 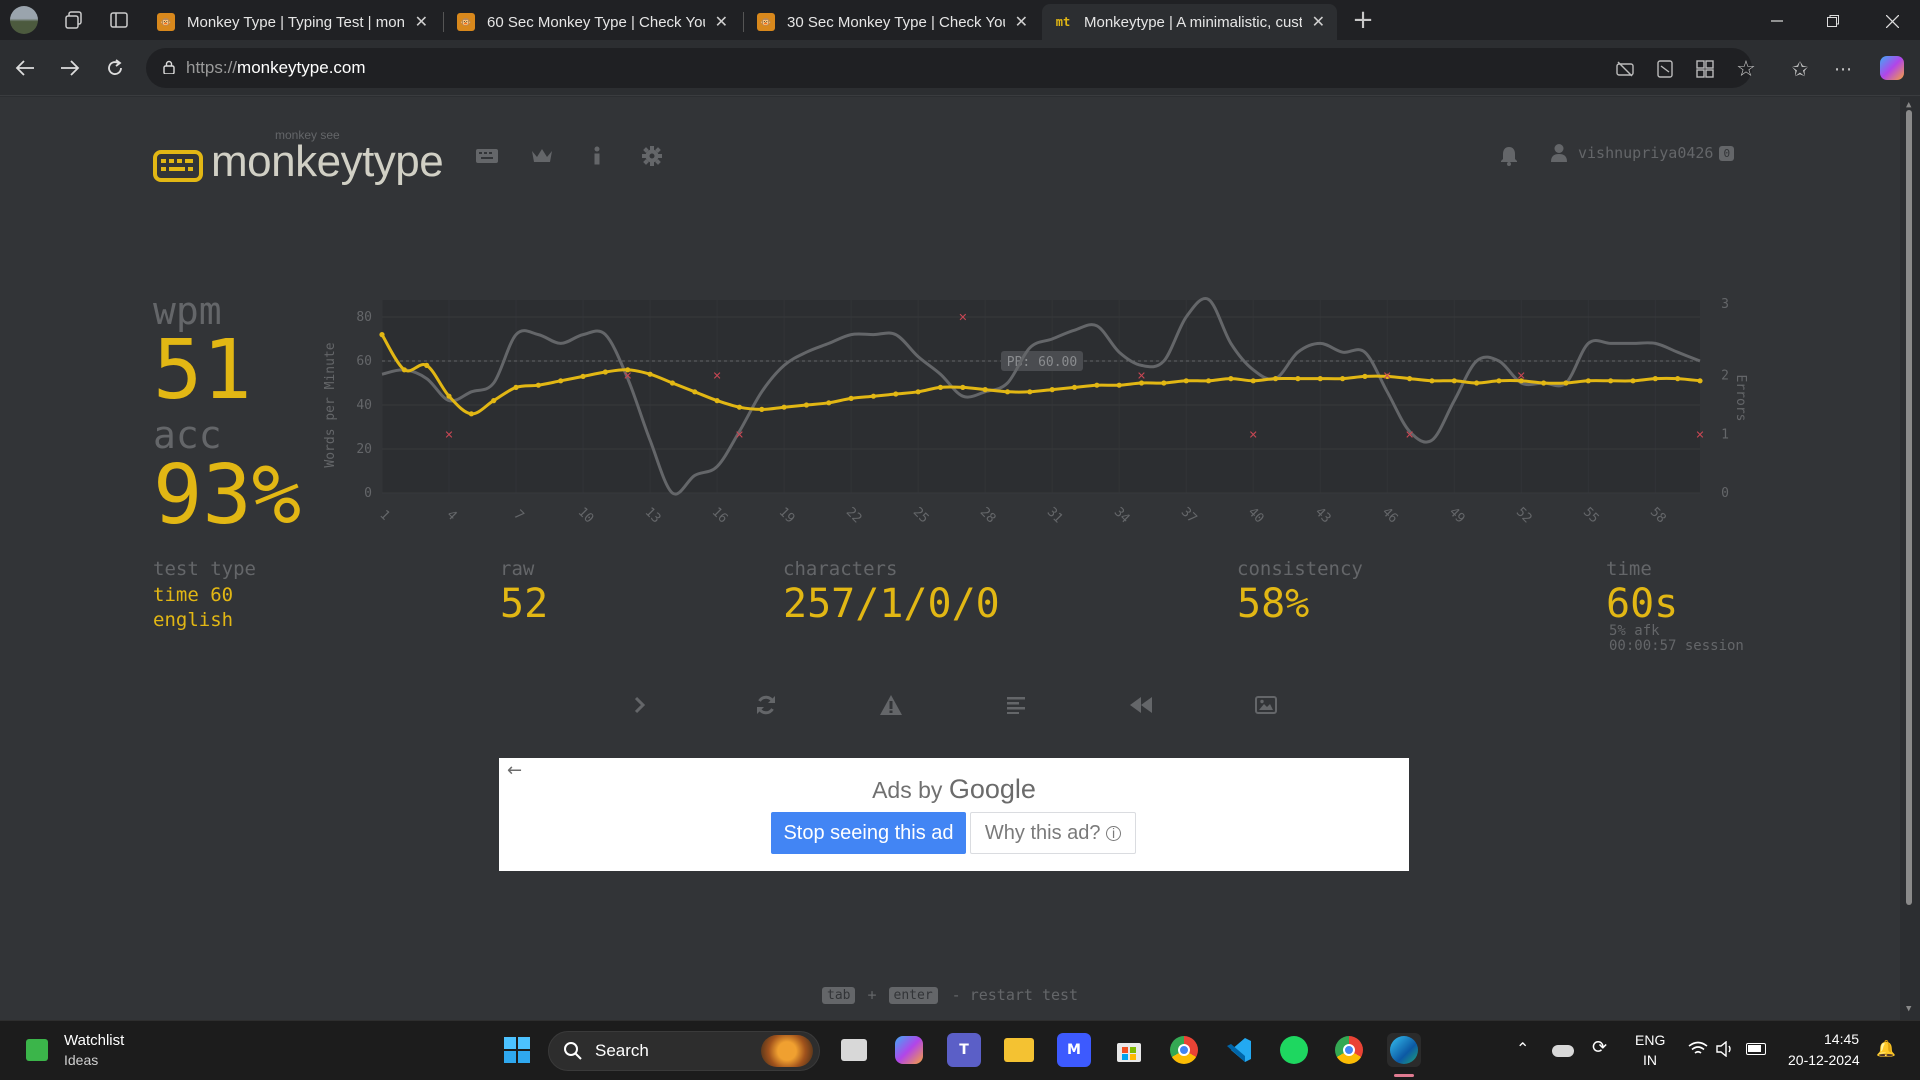 I want to click on words-history-button, so click(x=1016, y=705).